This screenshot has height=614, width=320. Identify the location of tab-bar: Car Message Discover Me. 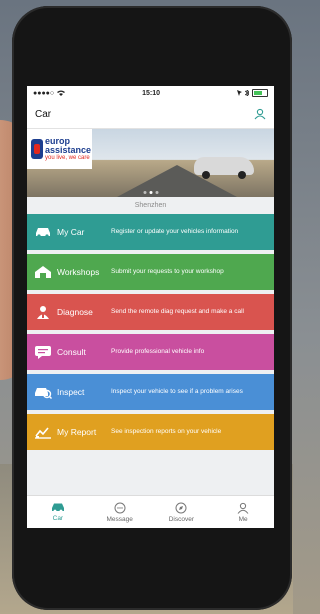
(150, 511).